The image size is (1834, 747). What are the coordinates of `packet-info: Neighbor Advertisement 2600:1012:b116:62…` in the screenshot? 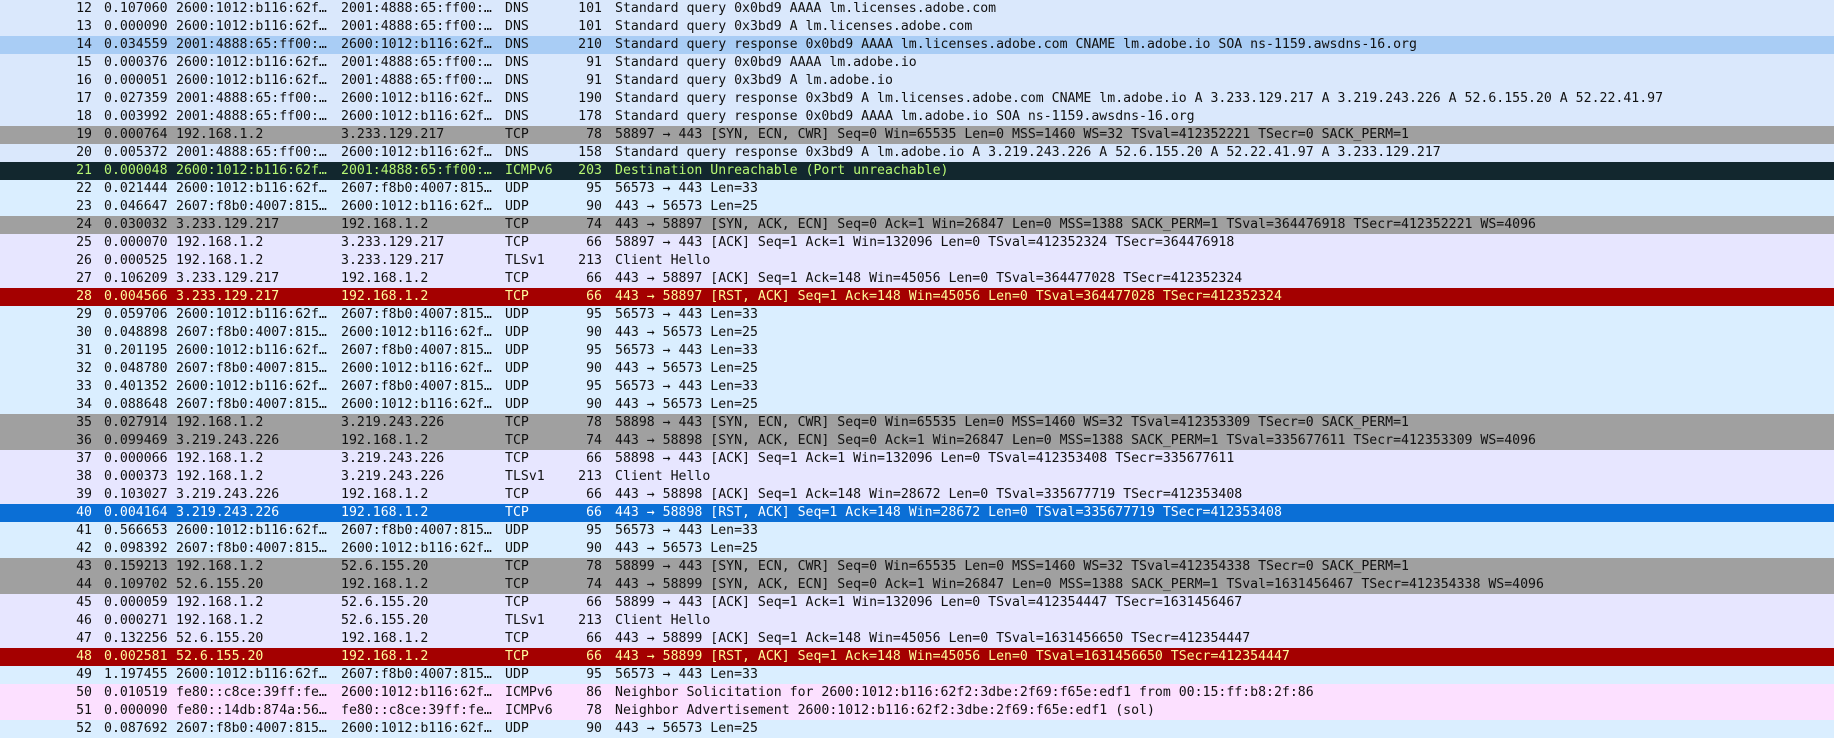 It's located at (885, 710).